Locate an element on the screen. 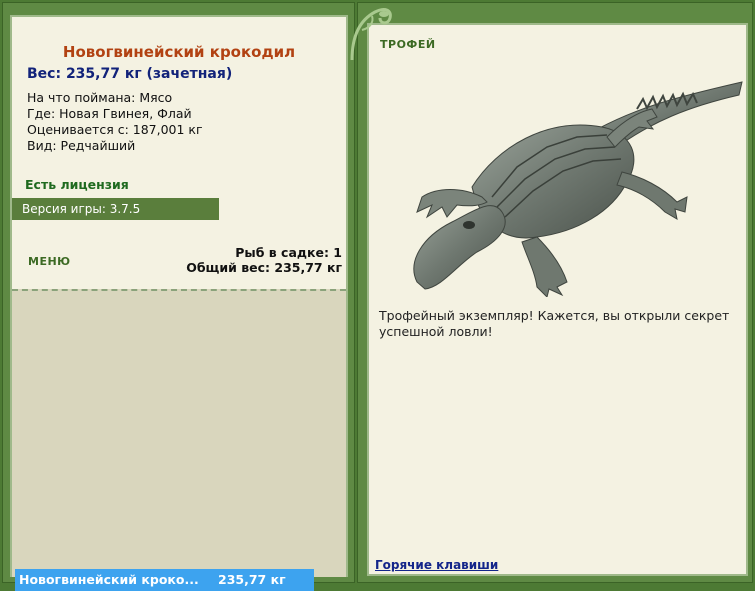 The height and width of the screenshot is (591, 755). keepnet-total-weight: Общий вес: 235,77 кг is located at coordinates (264, 267).